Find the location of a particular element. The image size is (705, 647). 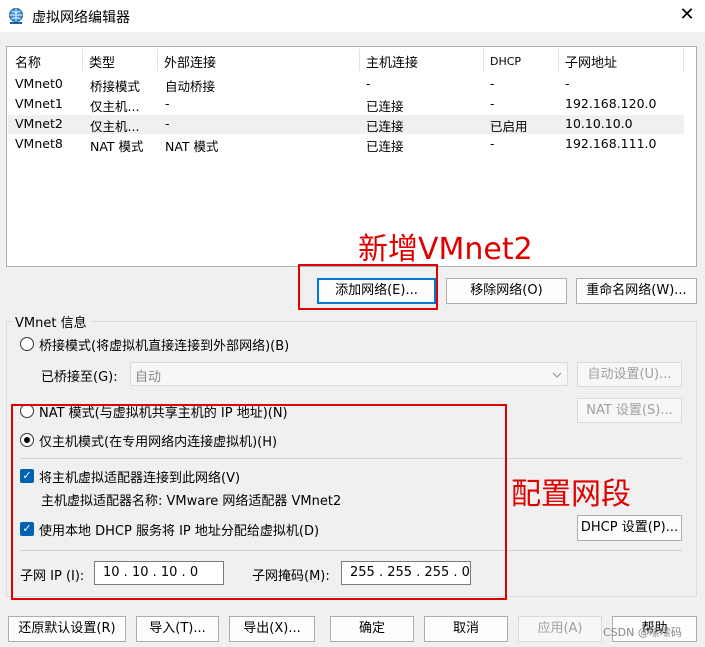

table-row: VMnet0 桥接模式 自动桥接 - - - is located at coordinates (346, 84).